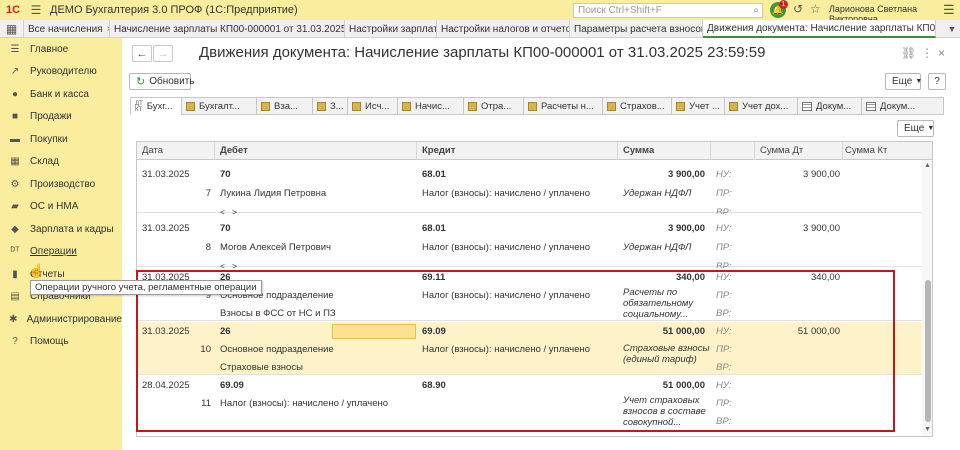  What do you see at coordinates (941, 53) in the screenshot?
I see `close-icon: ×` at bounding box center [941, 53].